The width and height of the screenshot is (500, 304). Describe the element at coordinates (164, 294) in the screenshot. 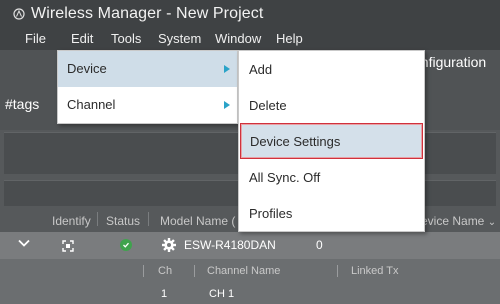

I see `channel-number: 1` at that location.